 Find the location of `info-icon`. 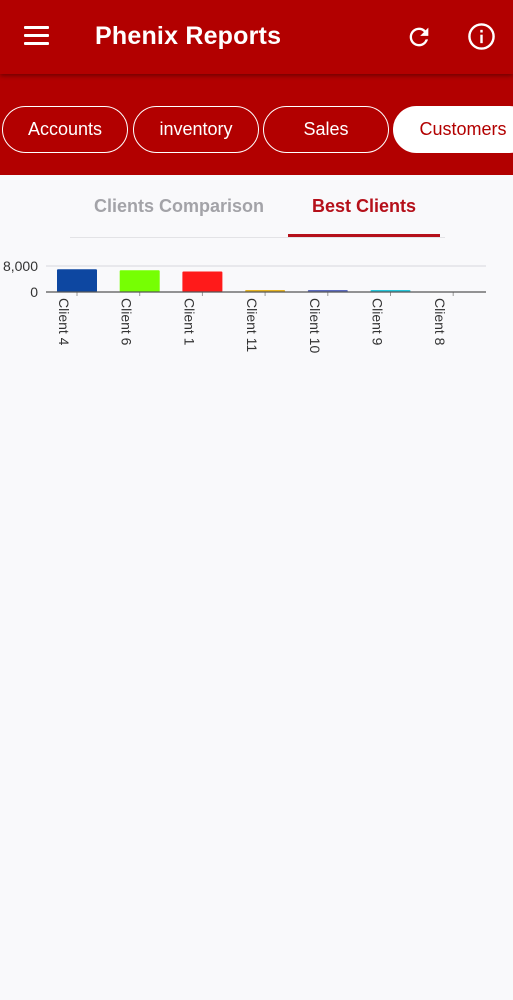

info-icon is located at coordinates (481, 36).